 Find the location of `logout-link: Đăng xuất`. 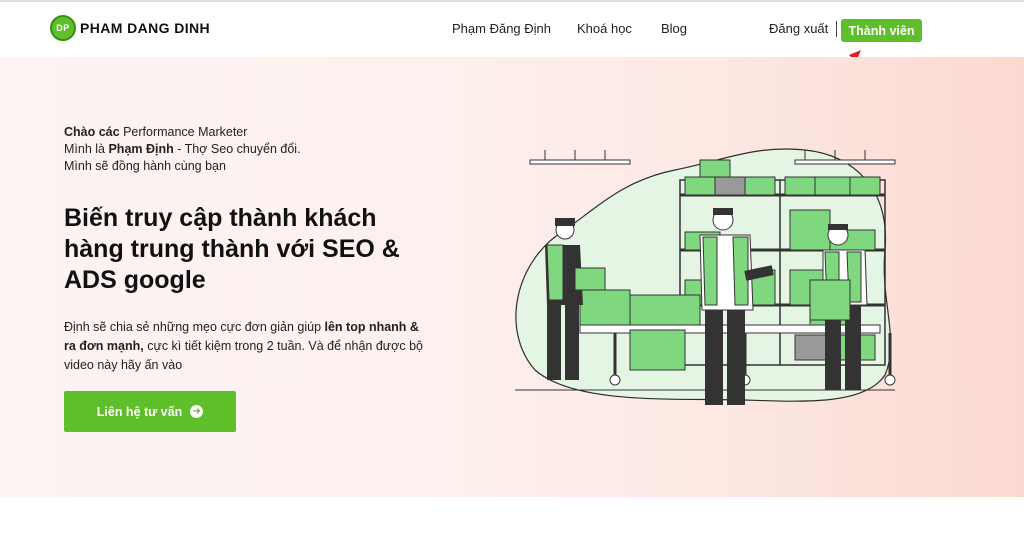

logout-link: Đăng xuất is located at coordinates (798, 28).